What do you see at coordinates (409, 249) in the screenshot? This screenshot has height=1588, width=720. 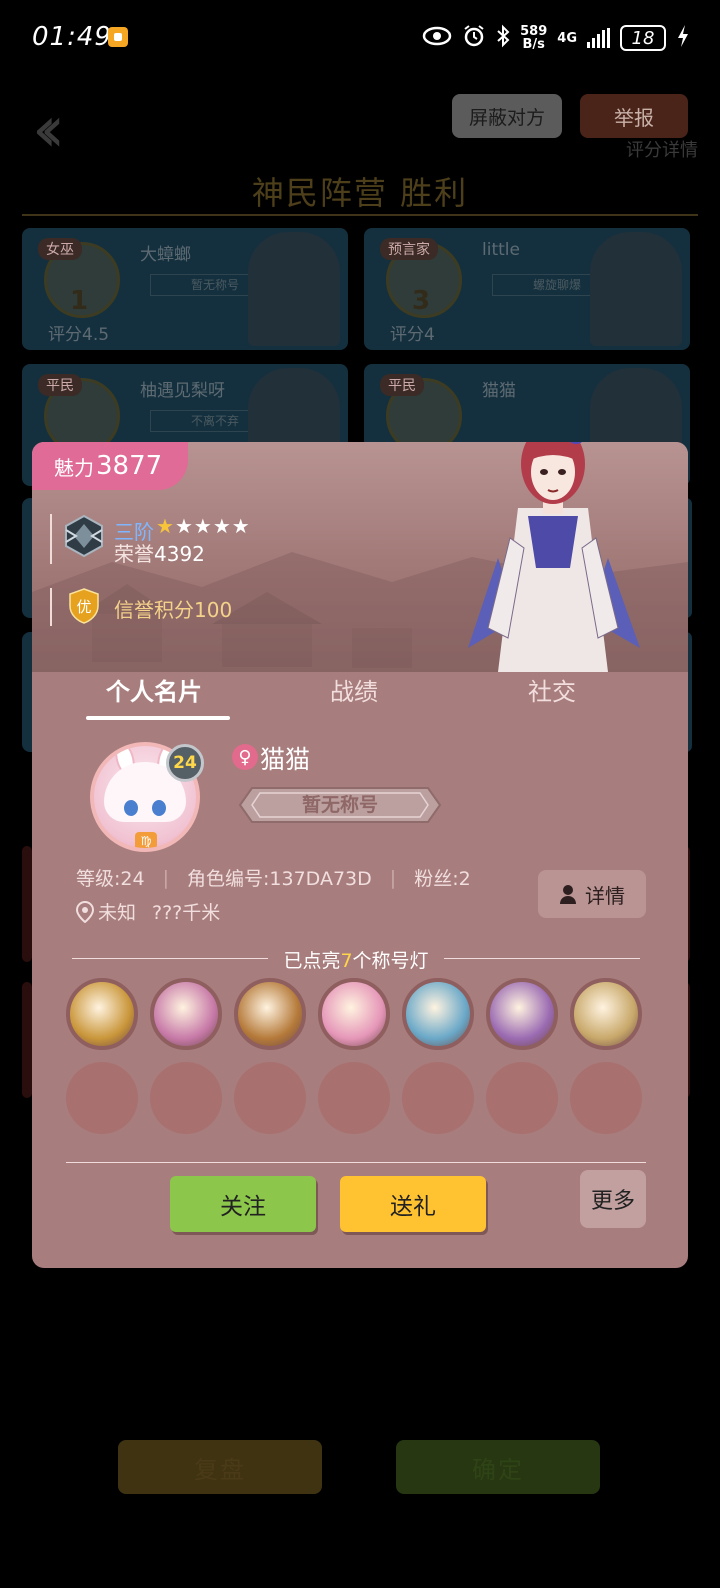 I see `player-role: 预言家` at bounding box center [409, 249].